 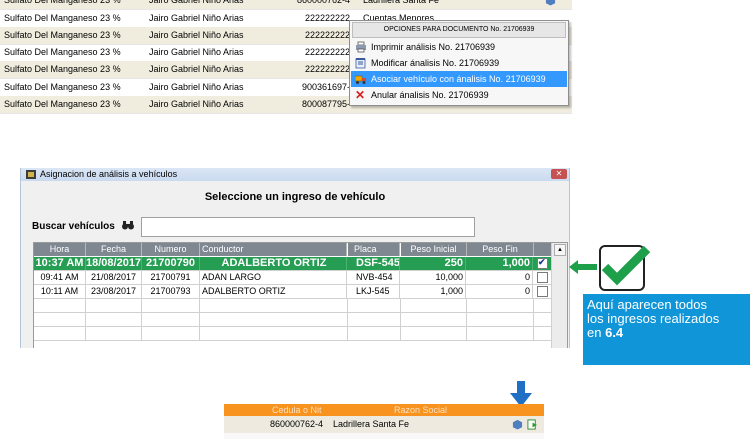 What do you see at coordinates (73, 226) in the screenshot?
I see `search-label: Buscar vehículos` at bounding box center [73, 226].